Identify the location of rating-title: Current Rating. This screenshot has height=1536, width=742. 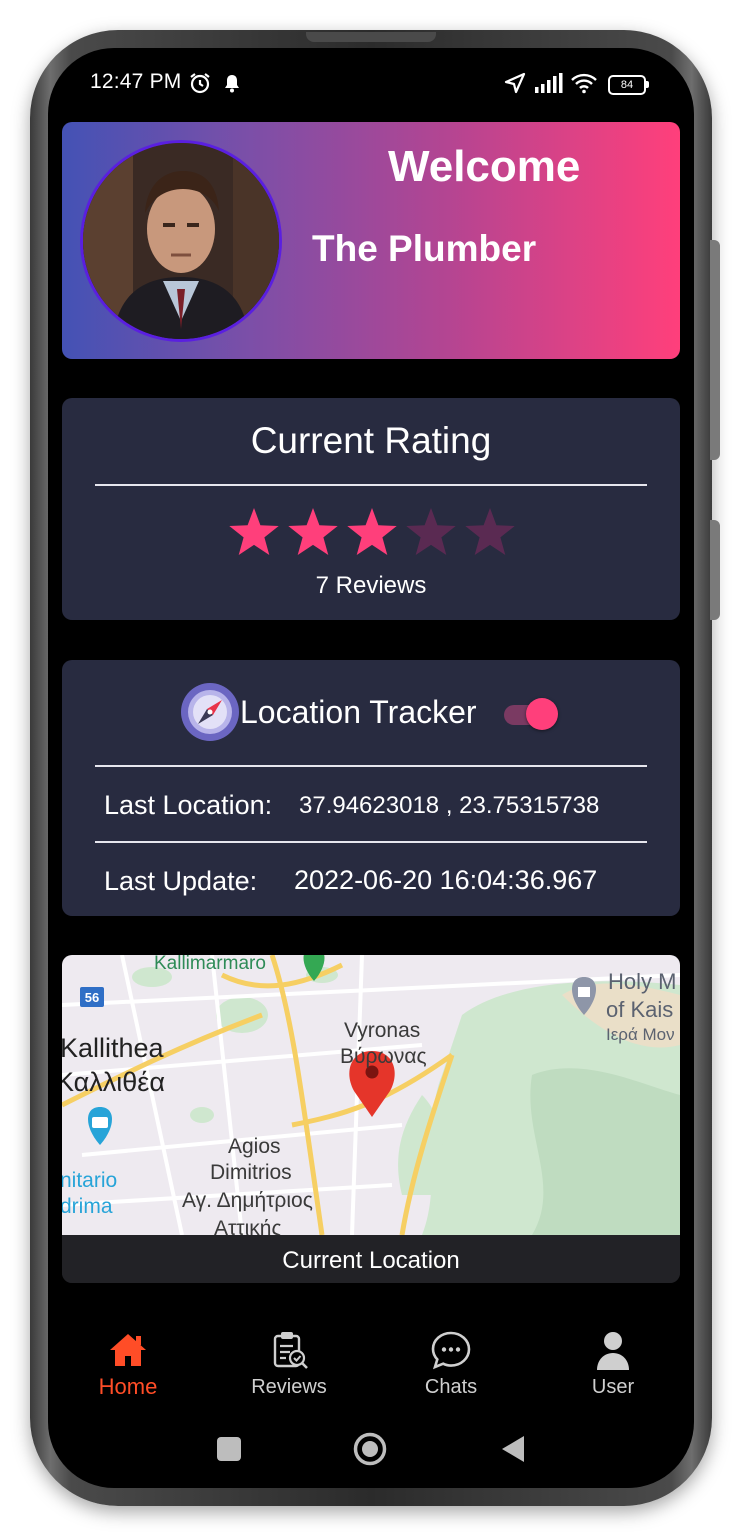
(371, 440).